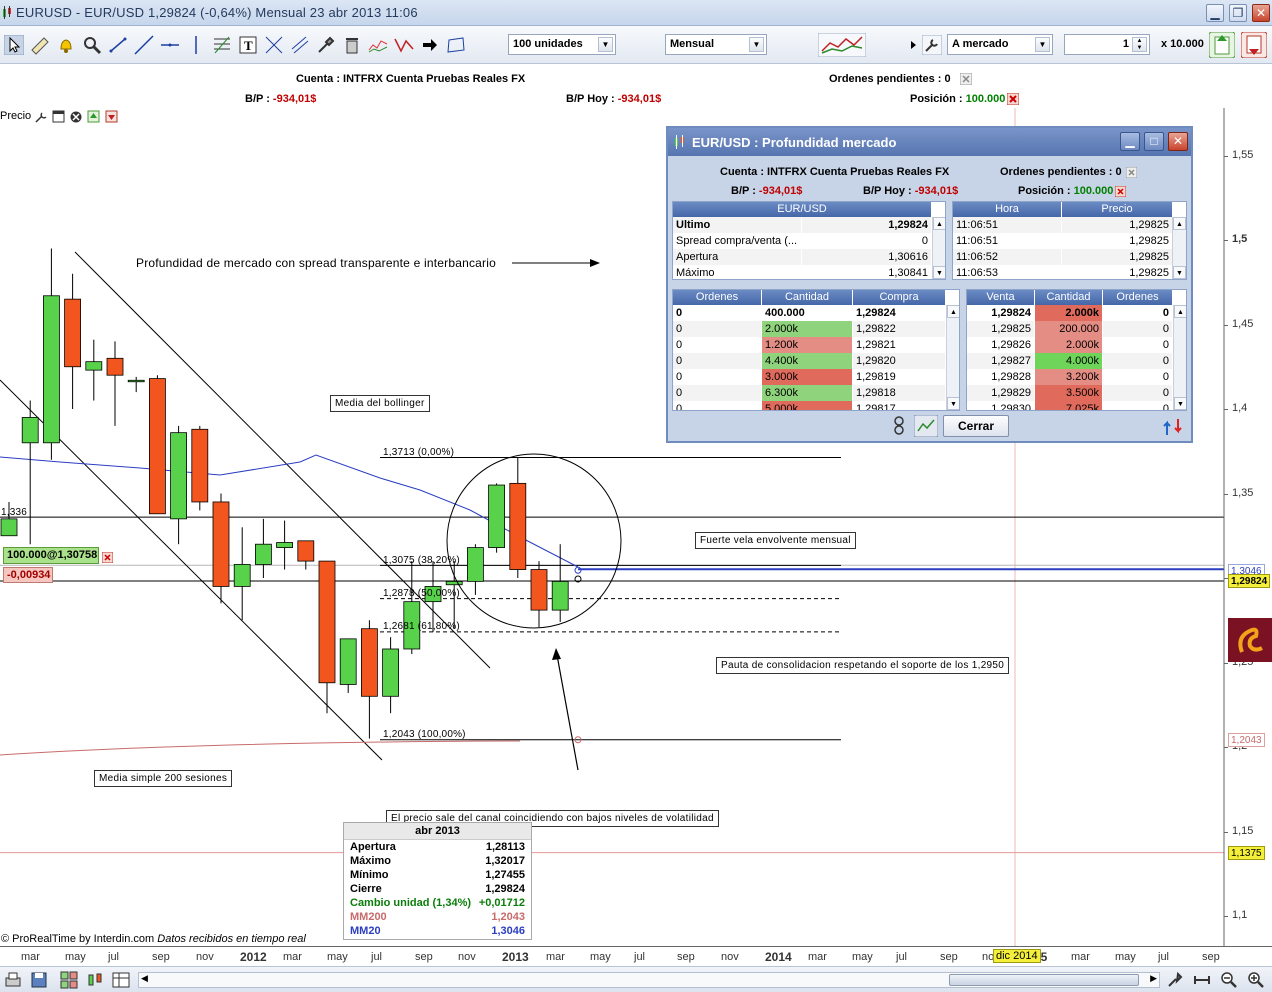 The image size is (1272, 992). Describe the element at coordinates (114, 957) in the screenshot. I see `time-axis-label: jul` at that location.